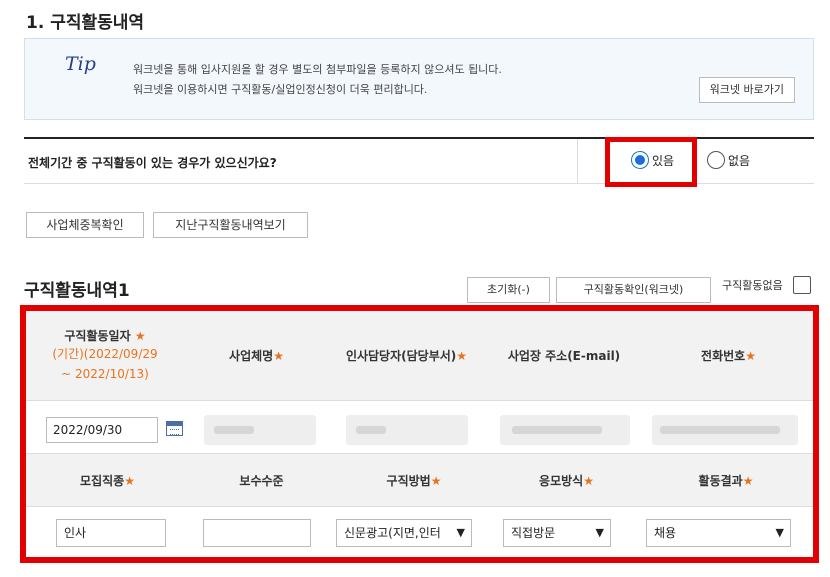  Describe the element at coordinates (97, 336) in the screenshot. I see `header-date-label: 구직활동일자` at that location.